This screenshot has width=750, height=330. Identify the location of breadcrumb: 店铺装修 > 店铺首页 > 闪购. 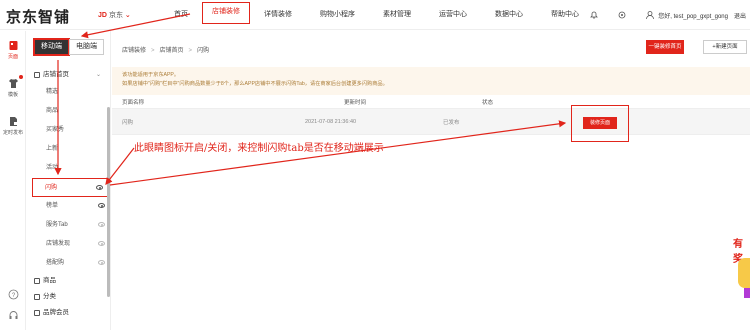
(165, 49).